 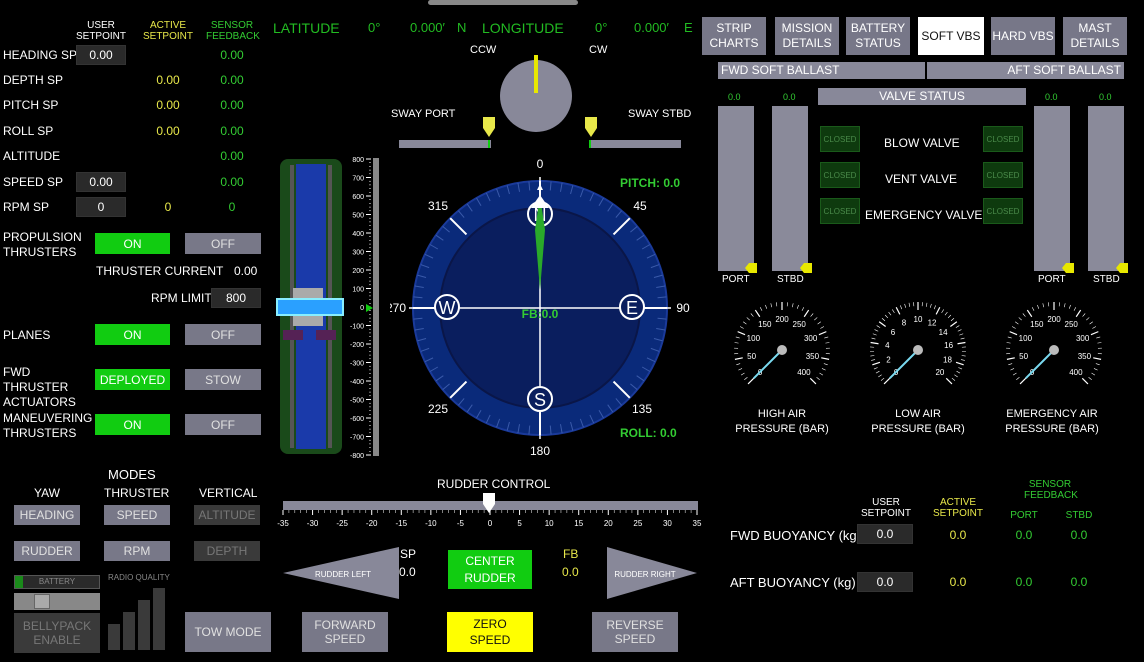 What do you see at coordinates (137, 551) in the screenshot?
I see `rpm-mode-button: RPM` at bounding box center [137, 551].